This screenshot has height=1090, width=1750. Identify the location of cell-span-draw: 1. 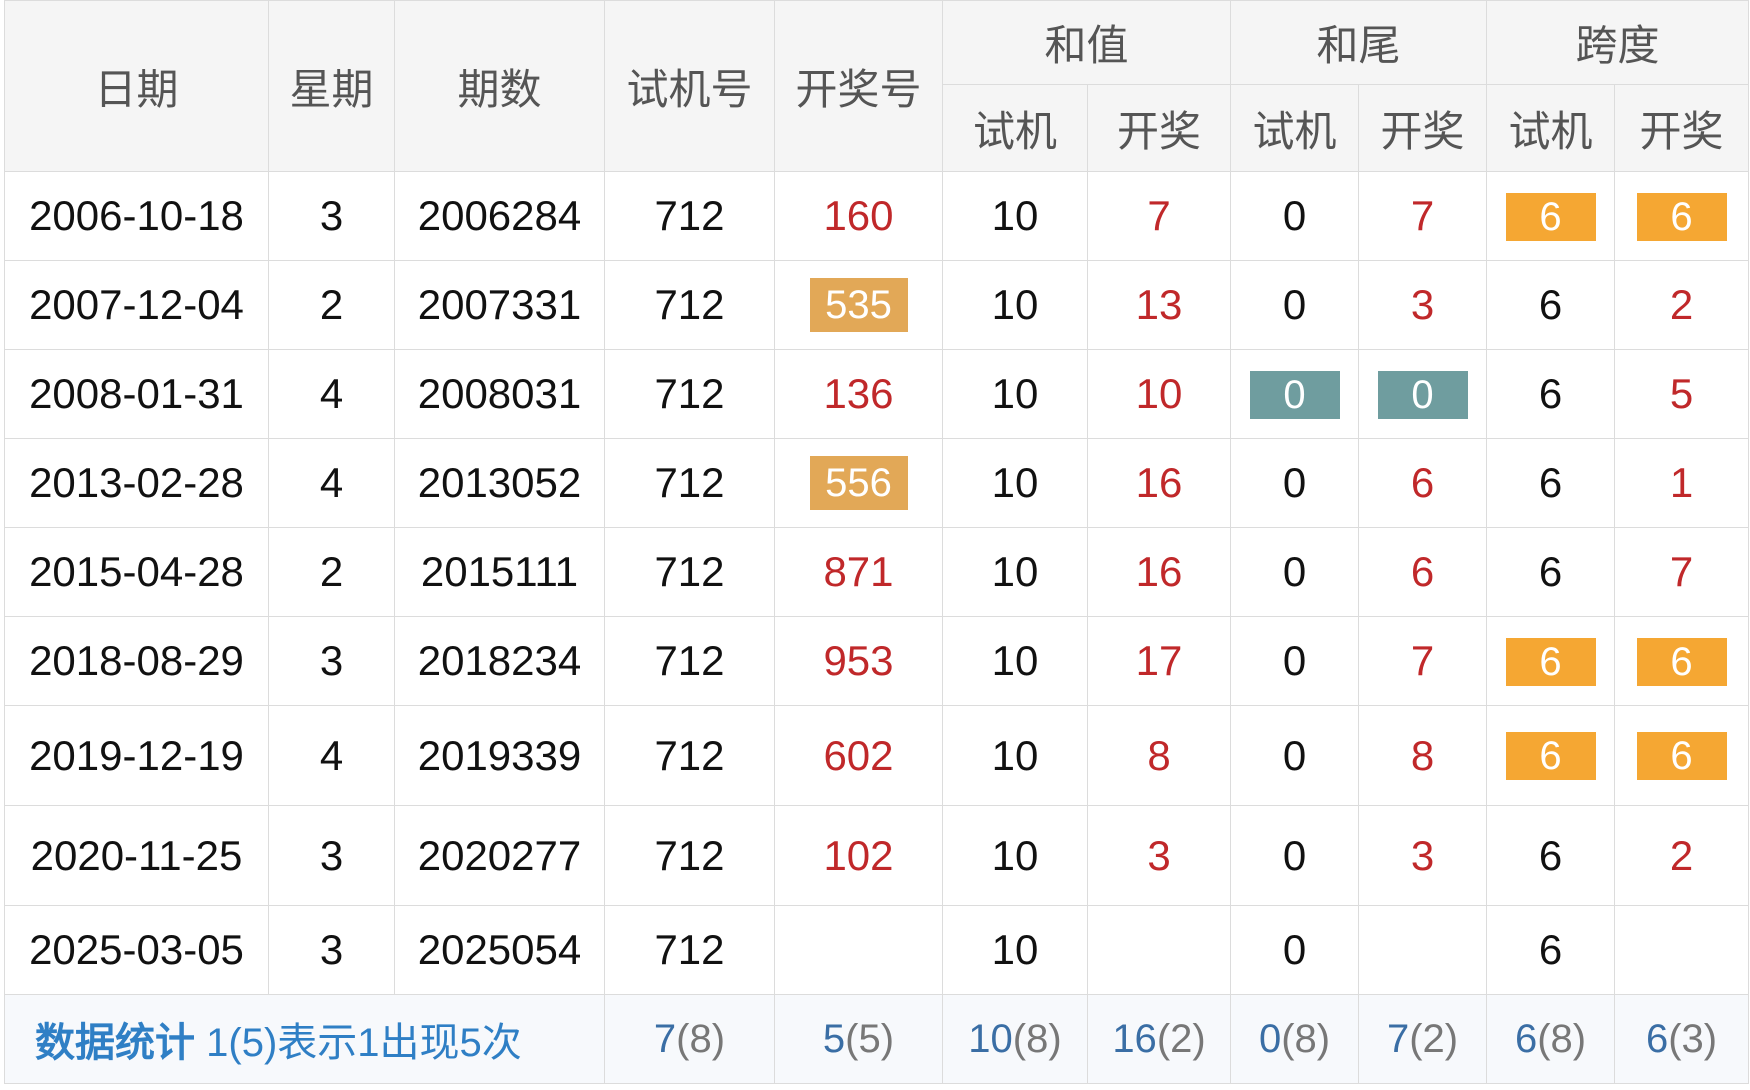
(1682, 483).